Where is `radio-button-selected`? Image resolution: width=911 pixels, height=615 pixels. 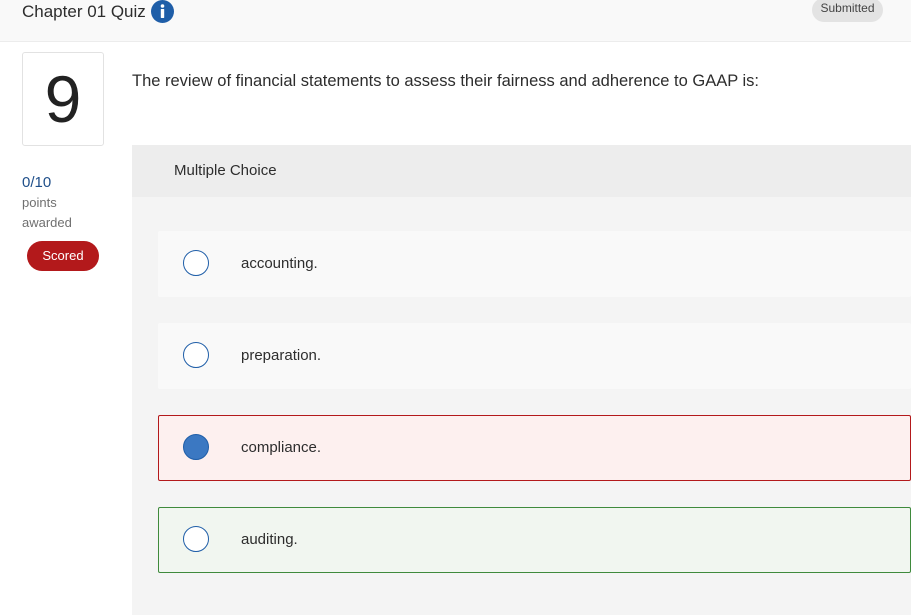 radio-button-selected is located at coordinates (196, 447).